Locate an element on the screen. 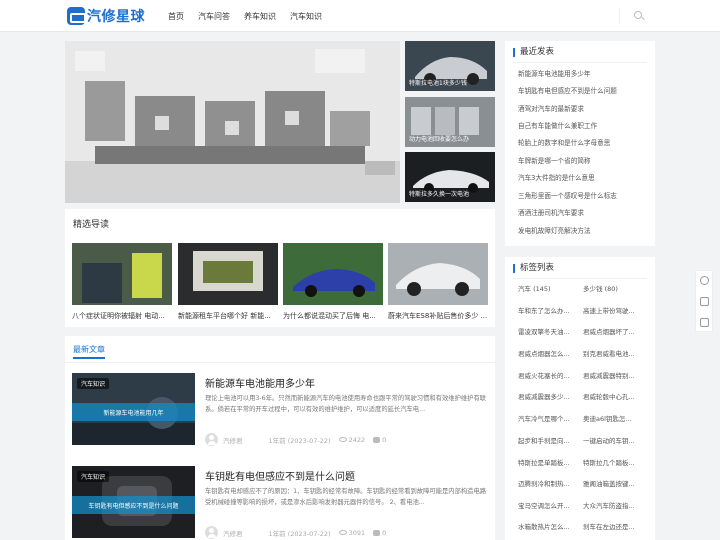 The height and width of the screenshot is (540, 720). main-nav: 首页 汽车问答 养车知识 汽车知识 is located at coordinates (252, 16).